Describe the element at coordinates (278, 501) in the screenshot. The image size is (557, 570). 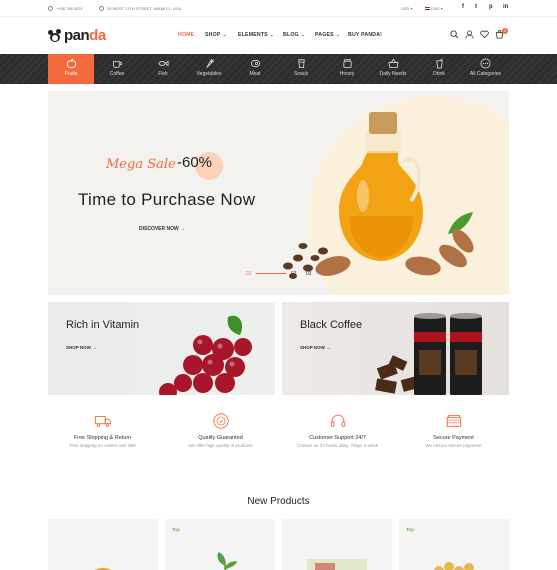
I see `new-products-heading: New Products` at that location.